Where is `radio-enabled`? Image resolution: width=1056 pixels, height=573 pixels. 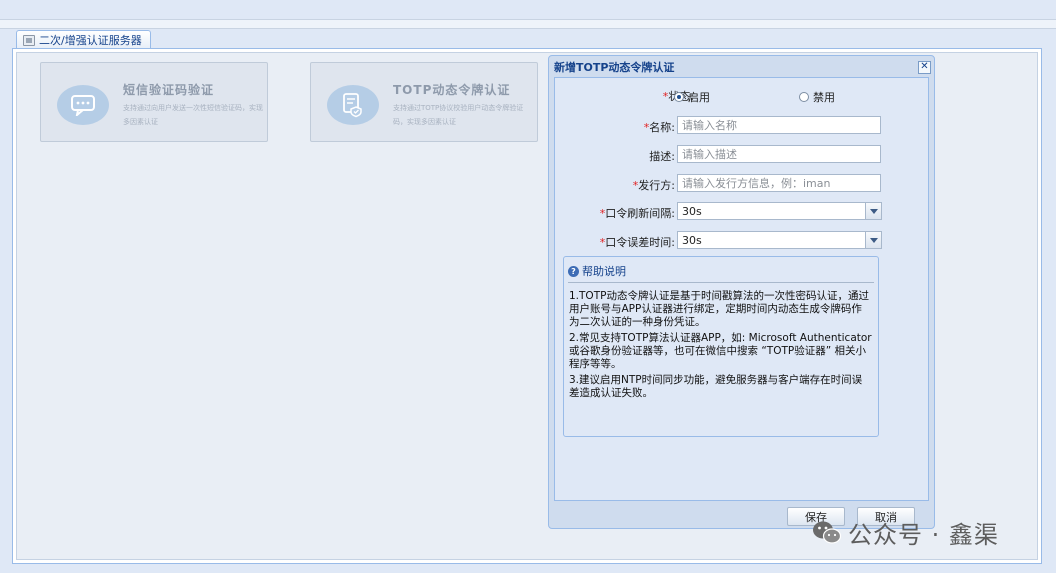 radio-enabled is located at coordinates (679, 97).